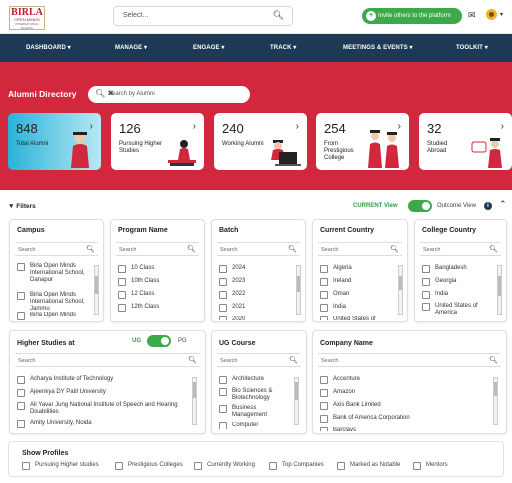 The height and width of the screenshot is (483, 512). What do you see at coordinates (254, 395) in the screenshot?
I see `option-item: Bio Sciences & Biotechnology` at bounding box center [254, 395].